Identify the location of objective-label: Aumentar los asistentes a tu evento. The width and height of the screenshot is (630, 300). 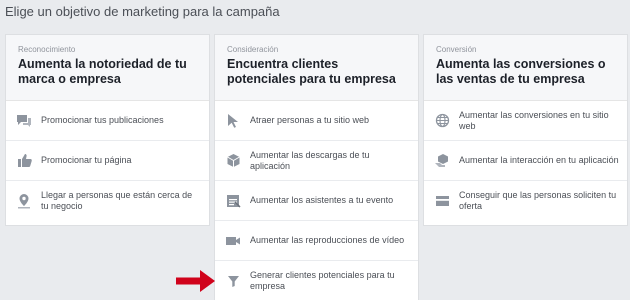
(322, 200).